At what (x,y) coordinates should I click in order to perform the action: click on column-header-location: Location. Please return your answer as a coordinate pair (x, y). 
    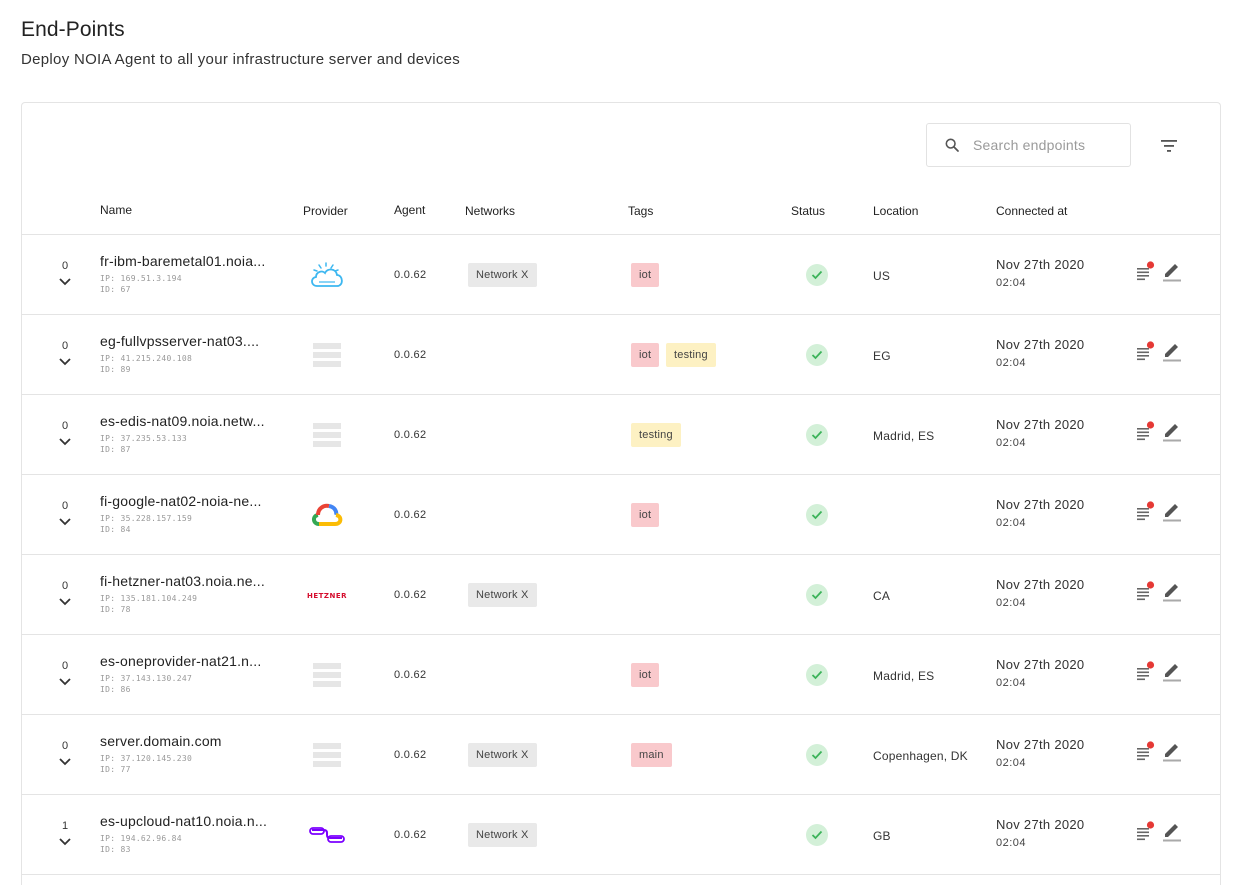
    Looking at the image, I should click on (895, 211).